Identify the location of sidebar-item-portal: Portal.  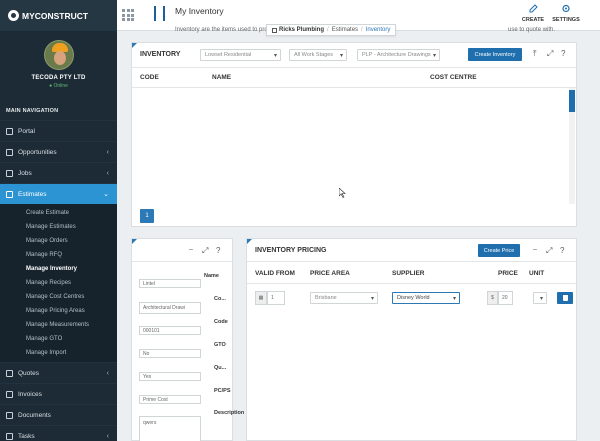
(58, 130).